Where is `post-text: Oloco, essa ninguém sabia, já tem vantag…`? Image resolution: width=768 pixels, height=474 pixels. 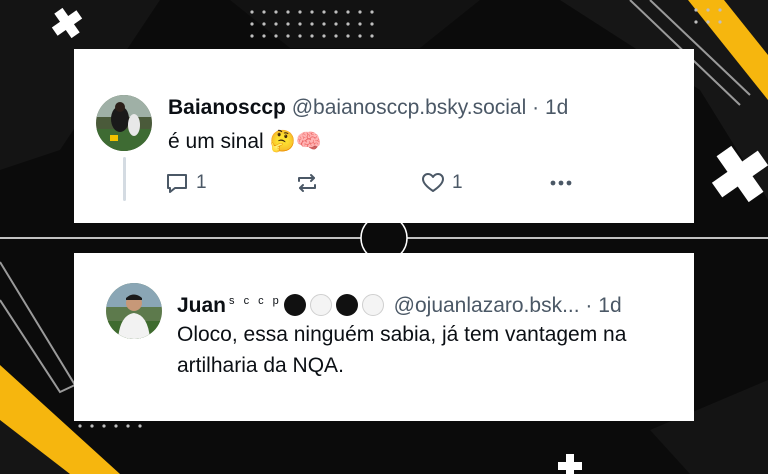 post-text: Oloco, essa ninguém sabia, já tem vantag… is located at coordinates (402, 350).